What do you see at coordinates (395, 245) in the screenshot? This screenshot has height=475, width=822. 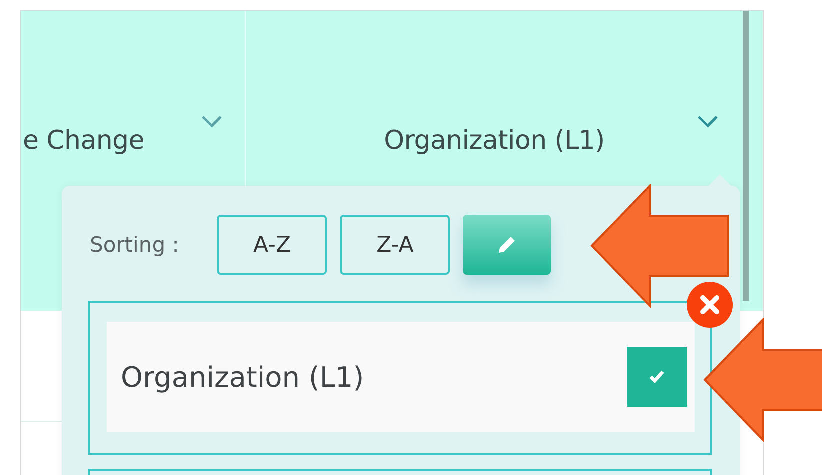 I see `sort-button: Z-A` at bounding box center [395, 245].